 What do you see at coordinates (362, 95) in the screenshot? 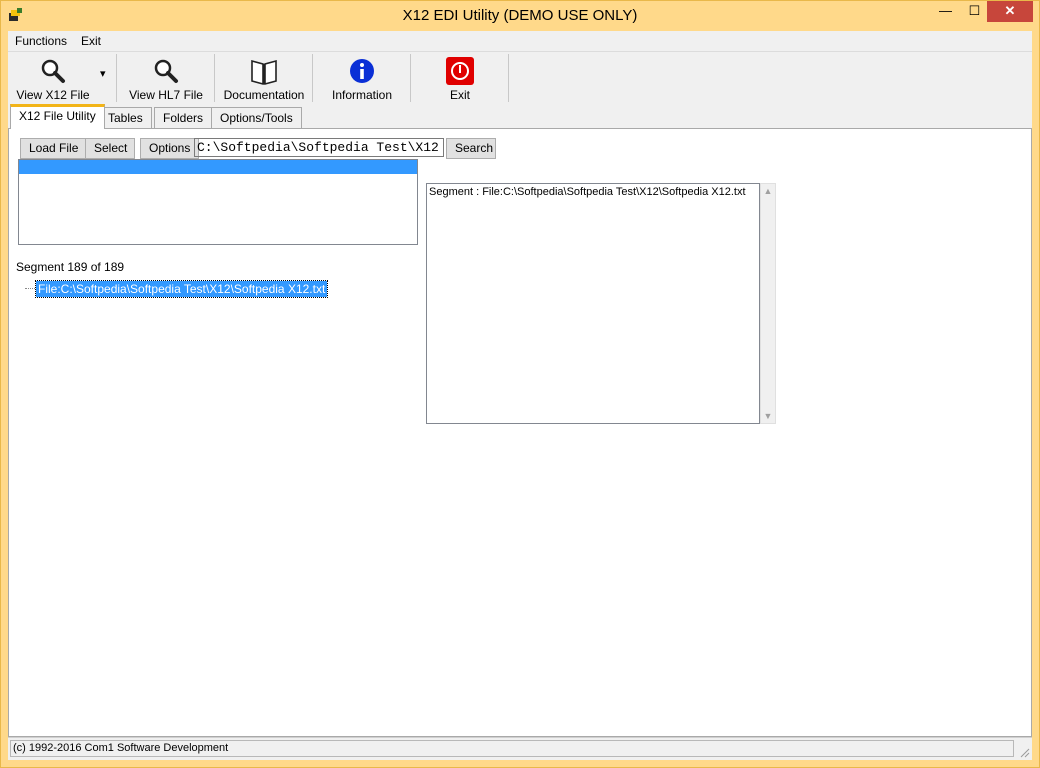
I see `information-label: Information` at bounding box center [362, 95].